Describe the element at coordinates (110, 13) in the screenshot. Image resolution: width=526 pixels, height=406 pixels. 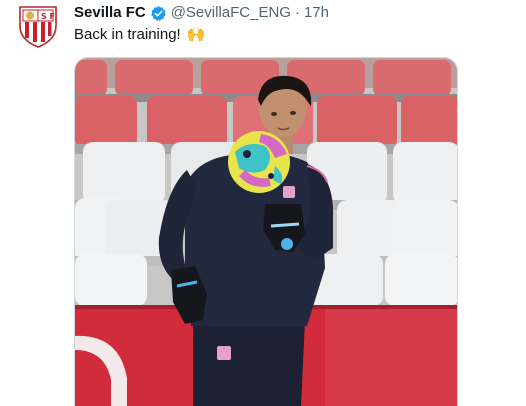
I see `display-name: Sevilla FC` at that location.